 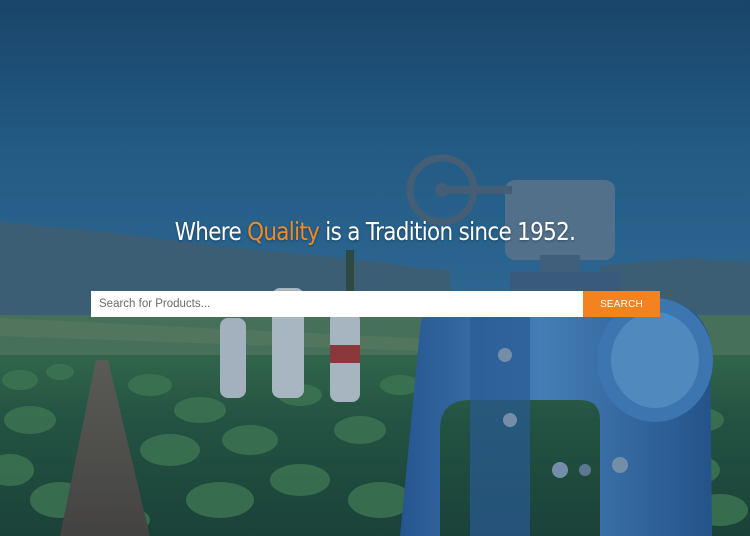 I want to click on product-search-form: SEARCH, so click(x=375, y=304).